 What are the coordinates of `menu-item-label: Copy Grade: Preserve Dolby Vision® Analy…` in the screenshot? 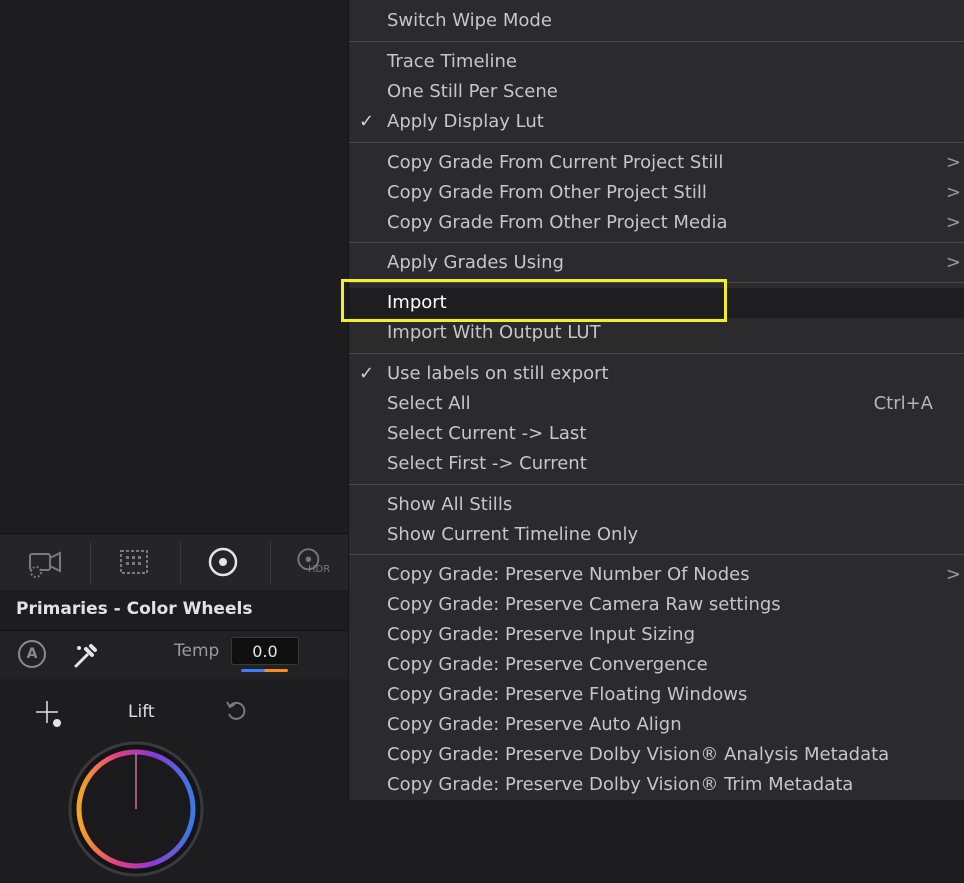 It's located at (638, 754).